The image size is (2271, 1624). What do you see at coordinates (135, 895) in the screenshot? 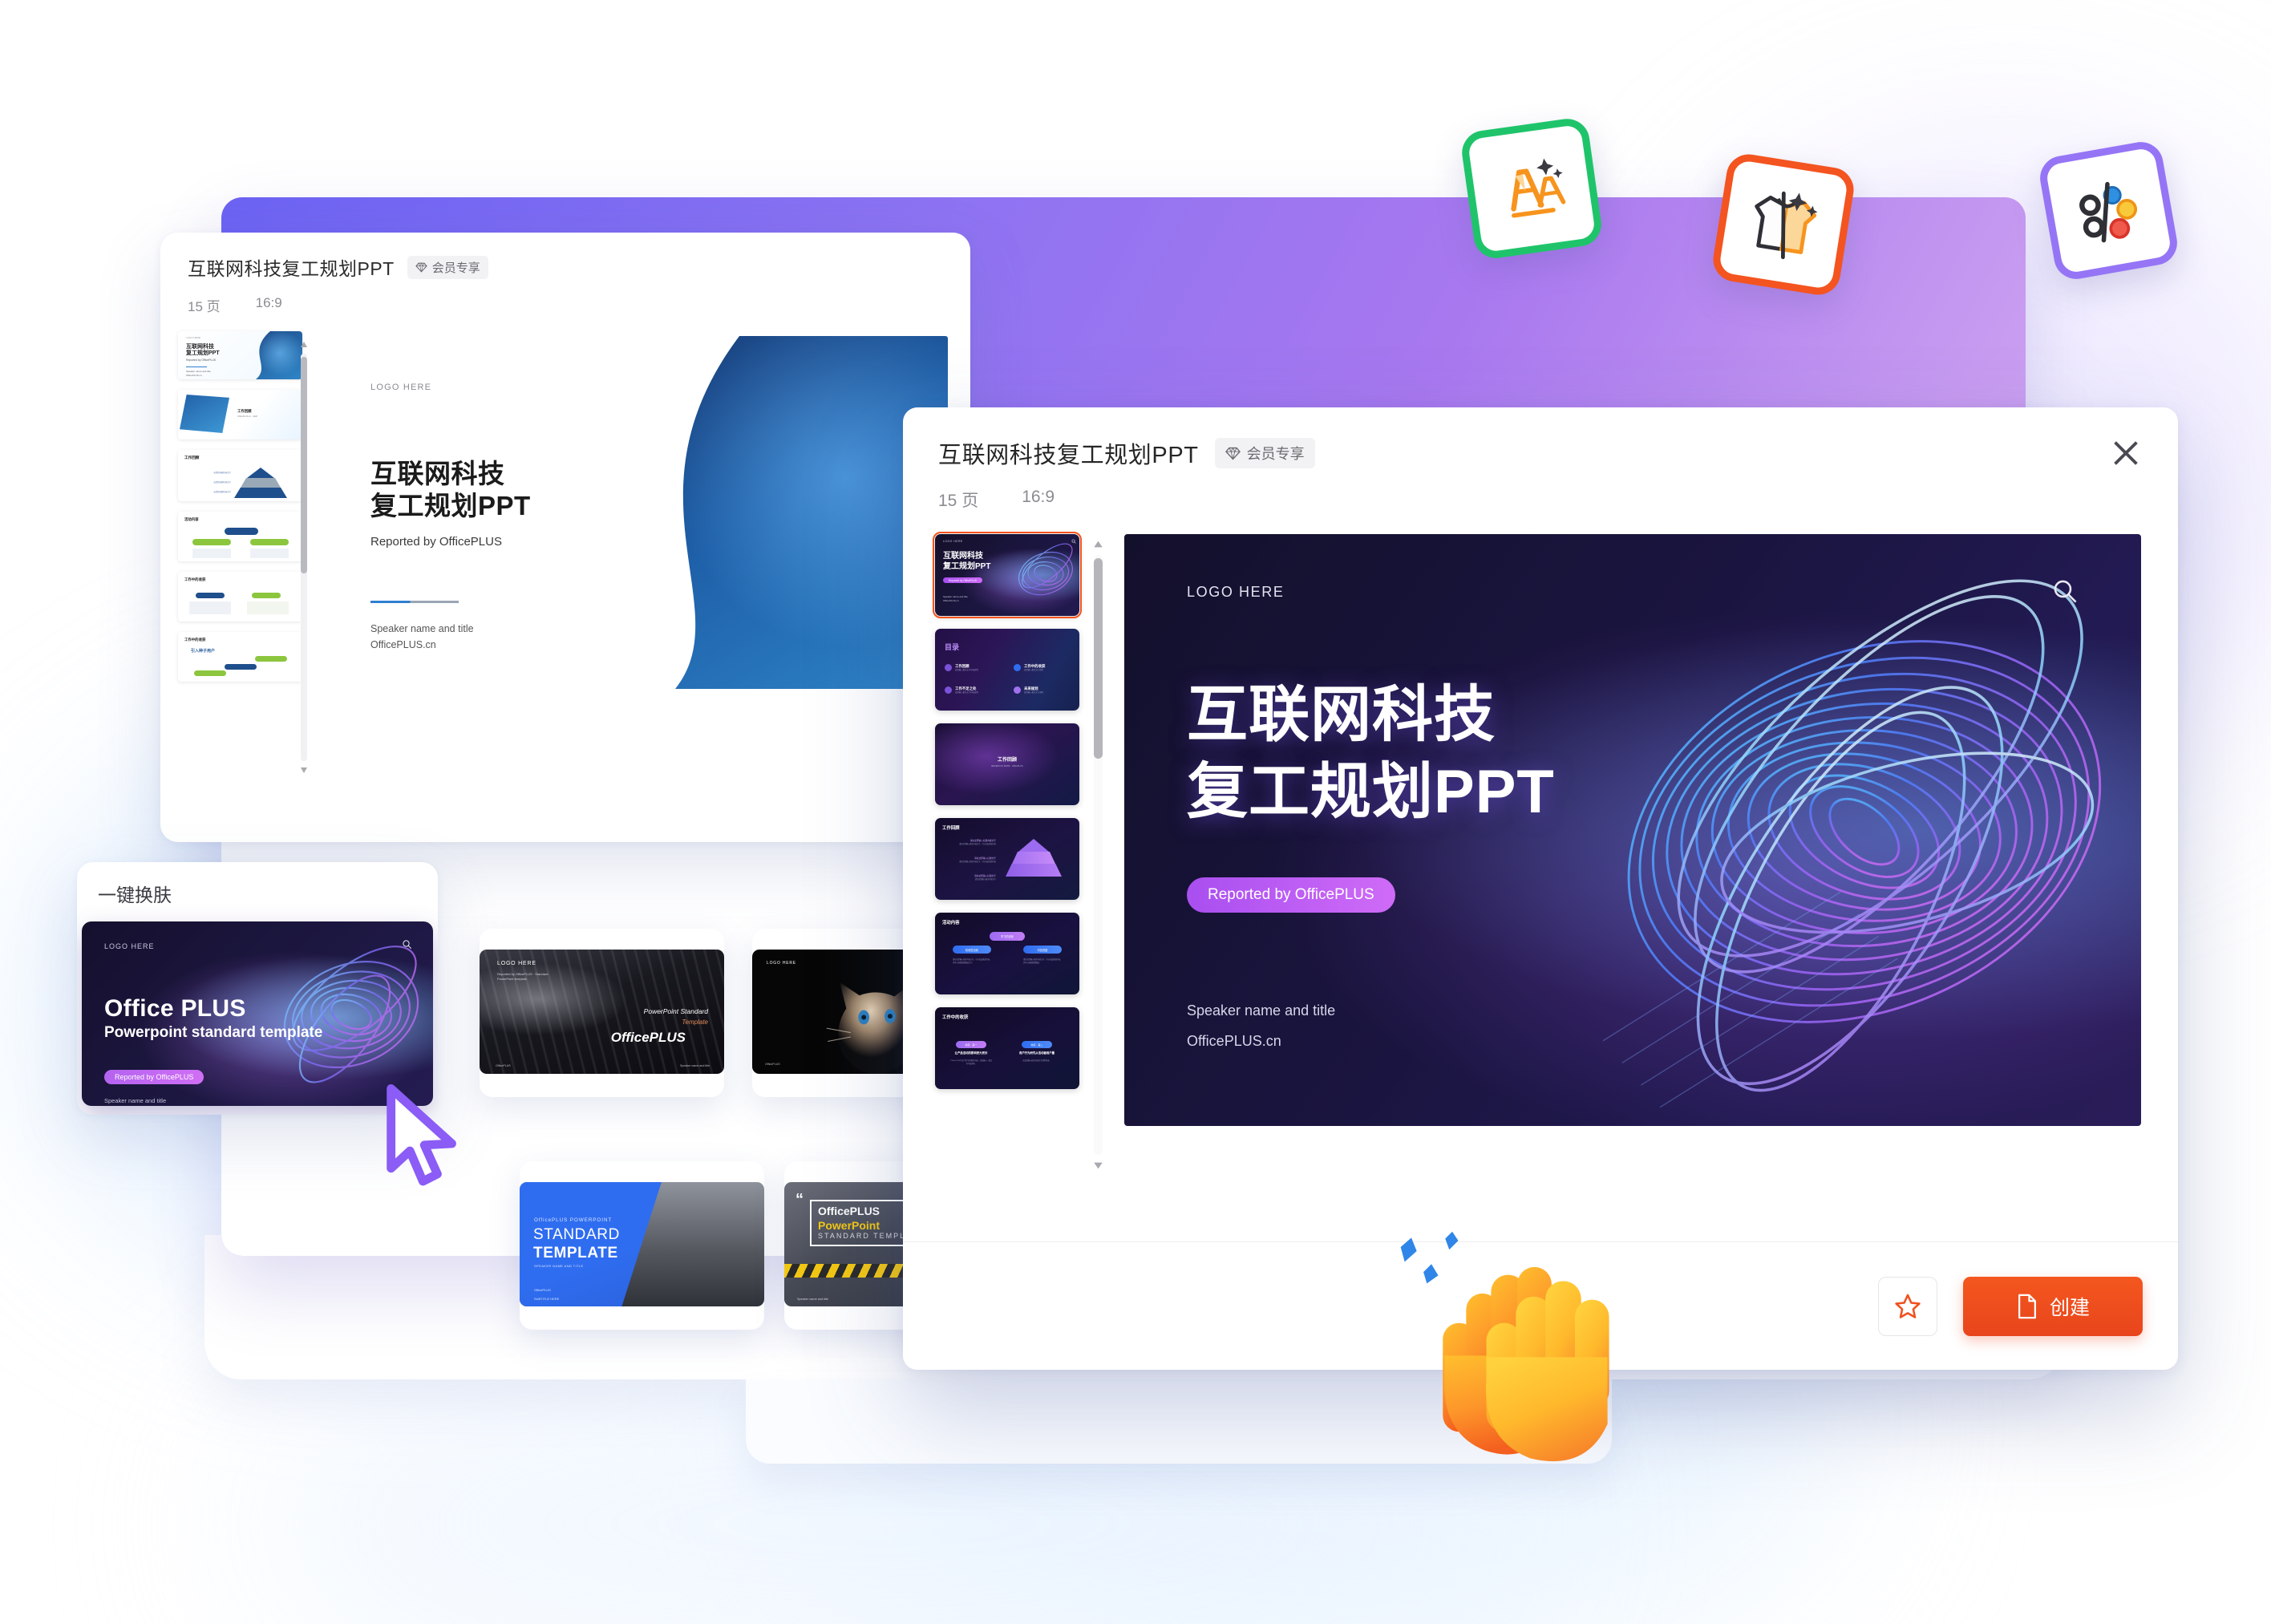
I see `skin-panel-title: 一键换肤` at bounding box center [135, 895].